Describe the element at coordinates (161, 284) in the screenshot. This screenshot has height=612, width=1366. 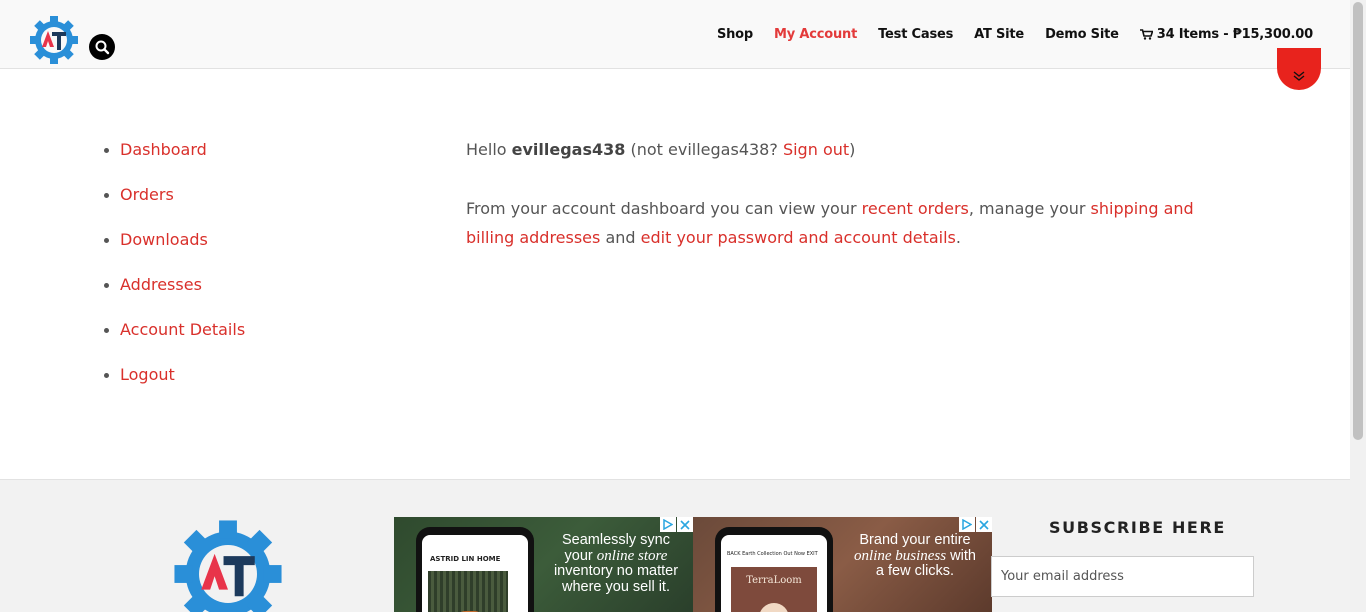
I see `account-nav-link: Addresses` at that location.